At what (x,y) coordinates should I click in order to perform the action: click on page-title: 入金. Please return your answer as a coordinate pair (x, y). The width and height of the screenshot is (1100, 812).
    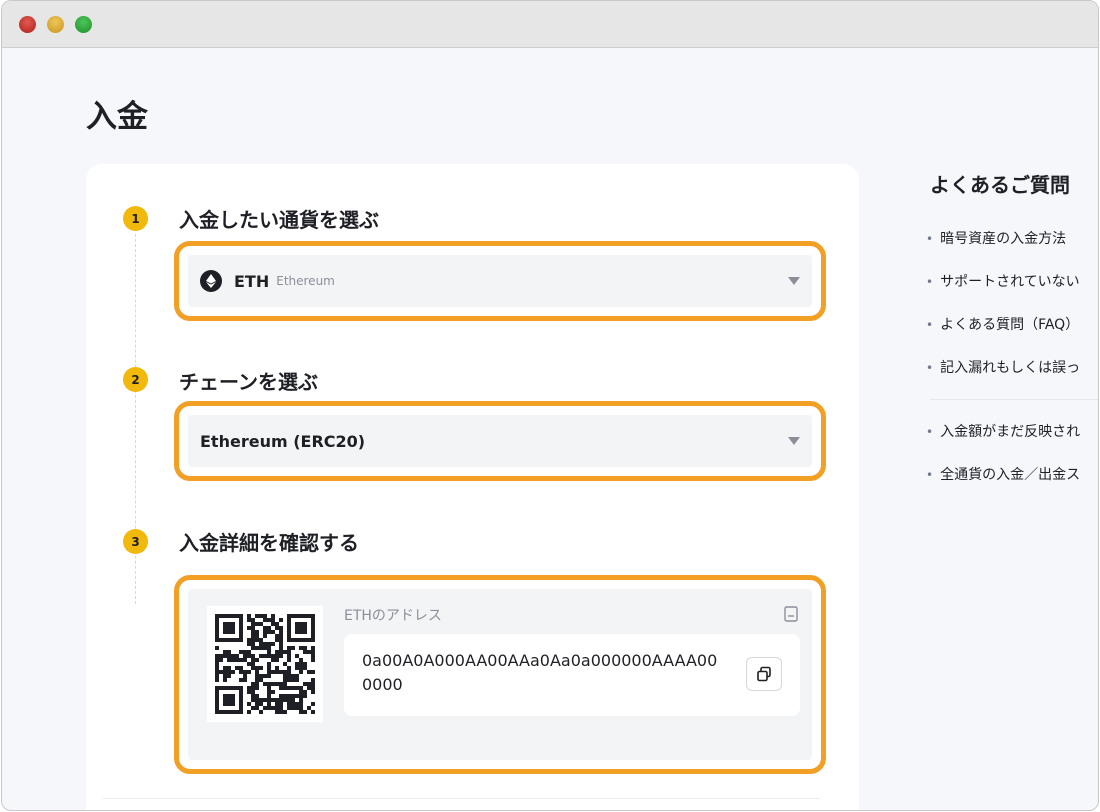
    Looking at the image, I should click on (117, 117).